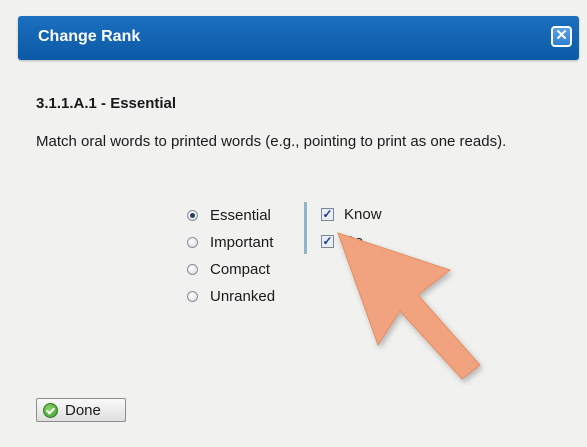  I want to click on radio-unranked, so click(192, 296).